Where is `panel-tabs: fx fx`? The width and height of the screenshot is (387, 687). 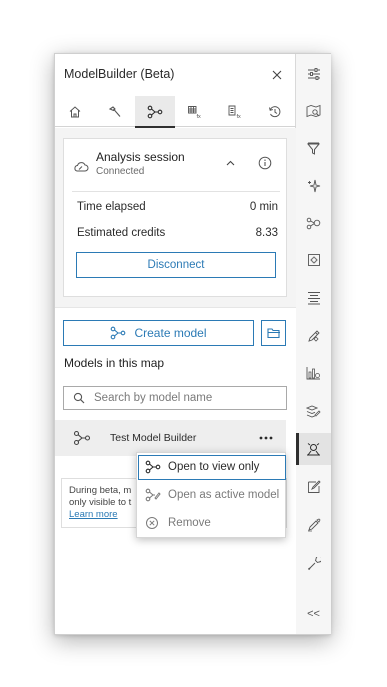 panel-tabs: fx fx is located at coordinates (175, 112).